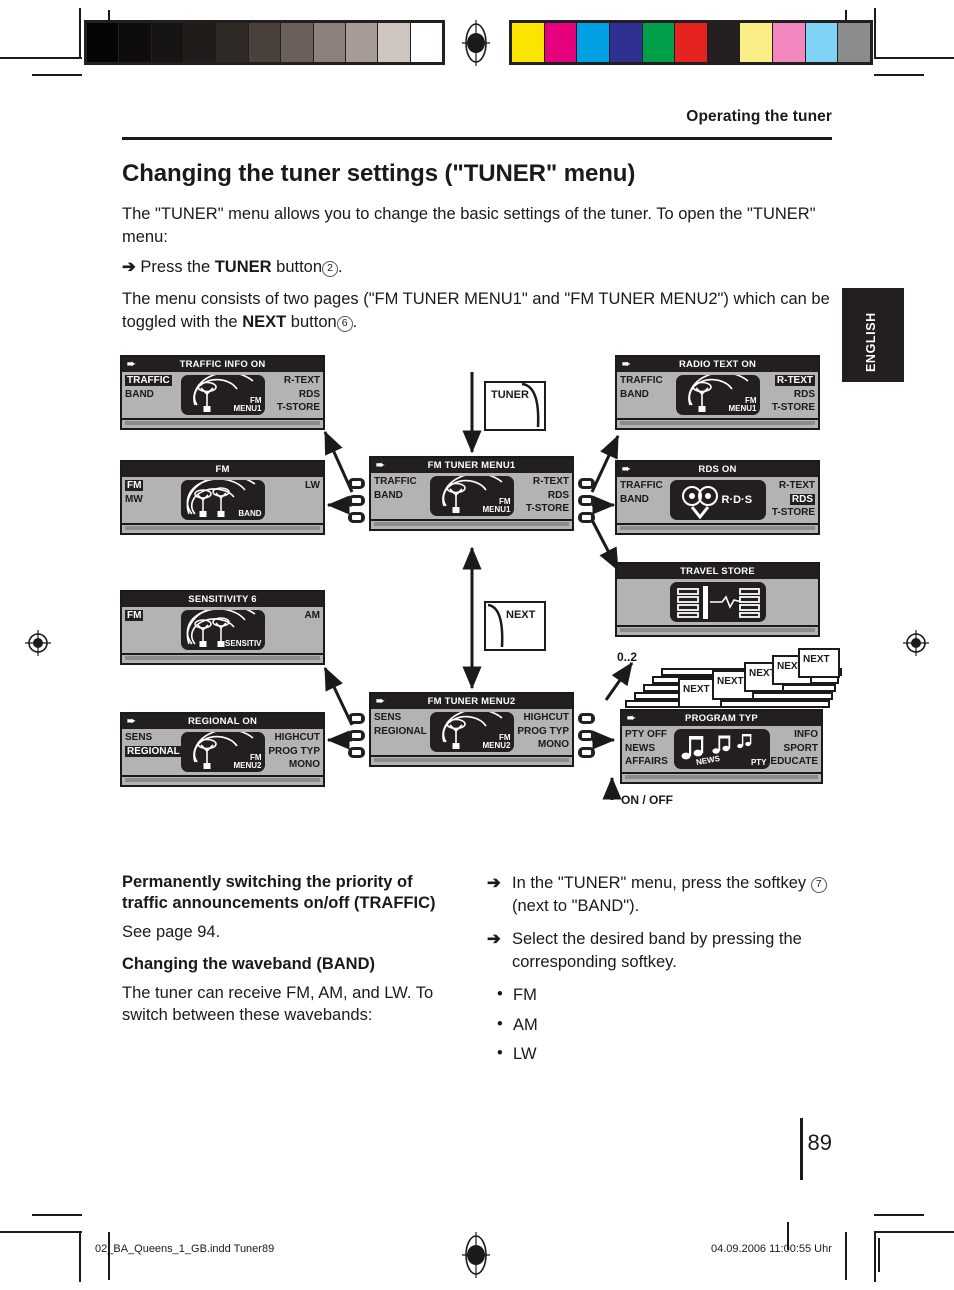 The height and width of the screenshot is (1290, 954). I want to click on panel-option-text: LW, so click(312, 485).